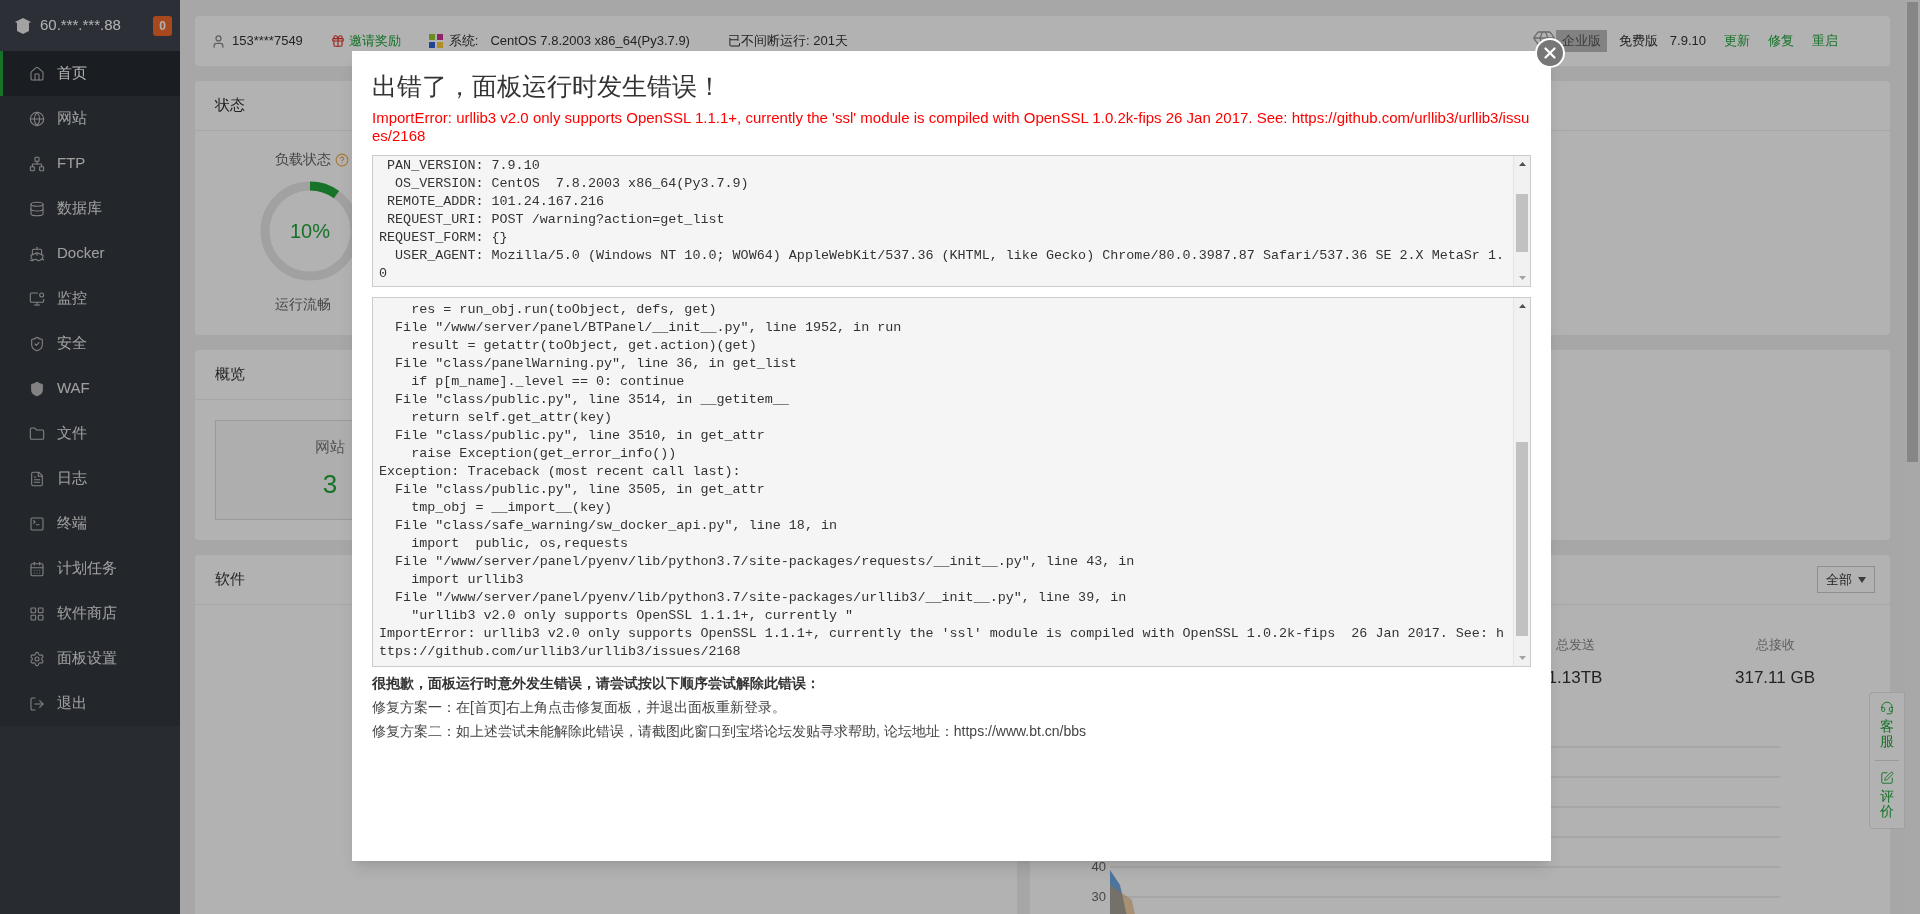 This screenshot has width=1920, height=914. I want to click on code-line: File "/www/server/panel/BTPanel/__init__.py", line 1952, in run, so click(648, 328).